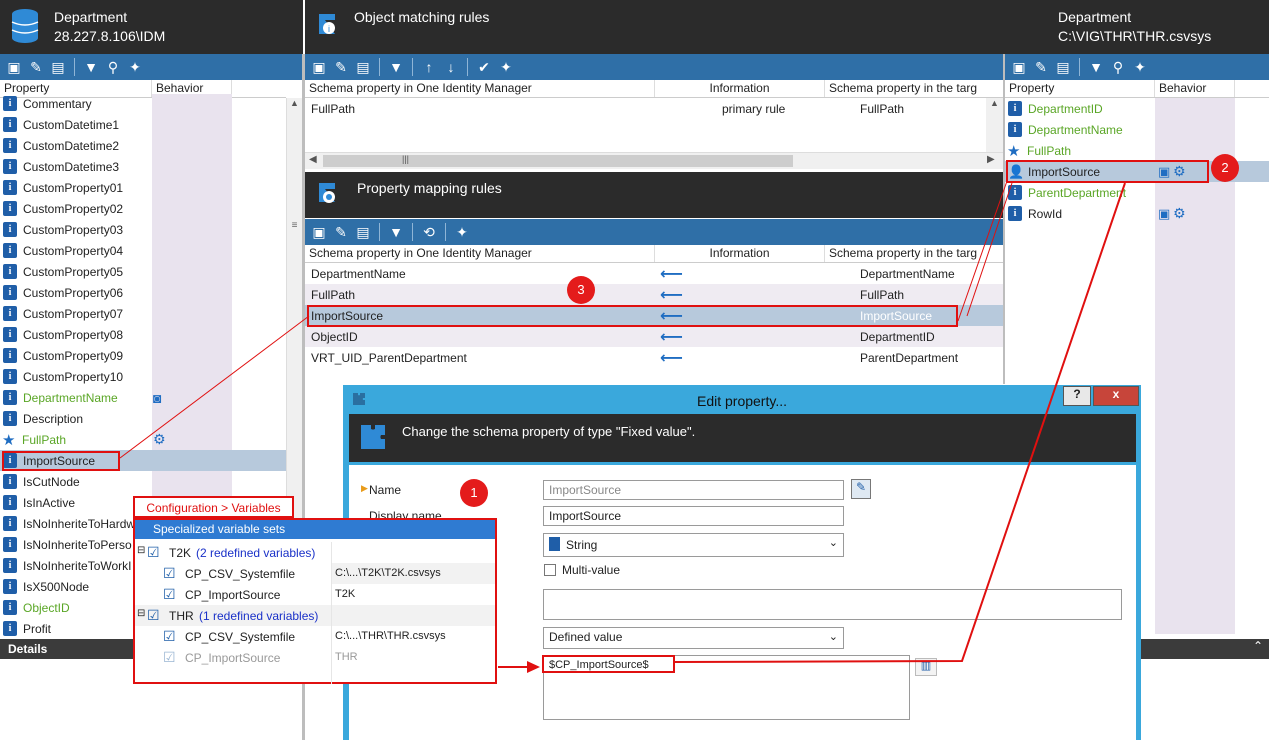  Describe the element at coordinates (1225, 168) in the screenshot. I see `step-badge-2: 2` at that location.